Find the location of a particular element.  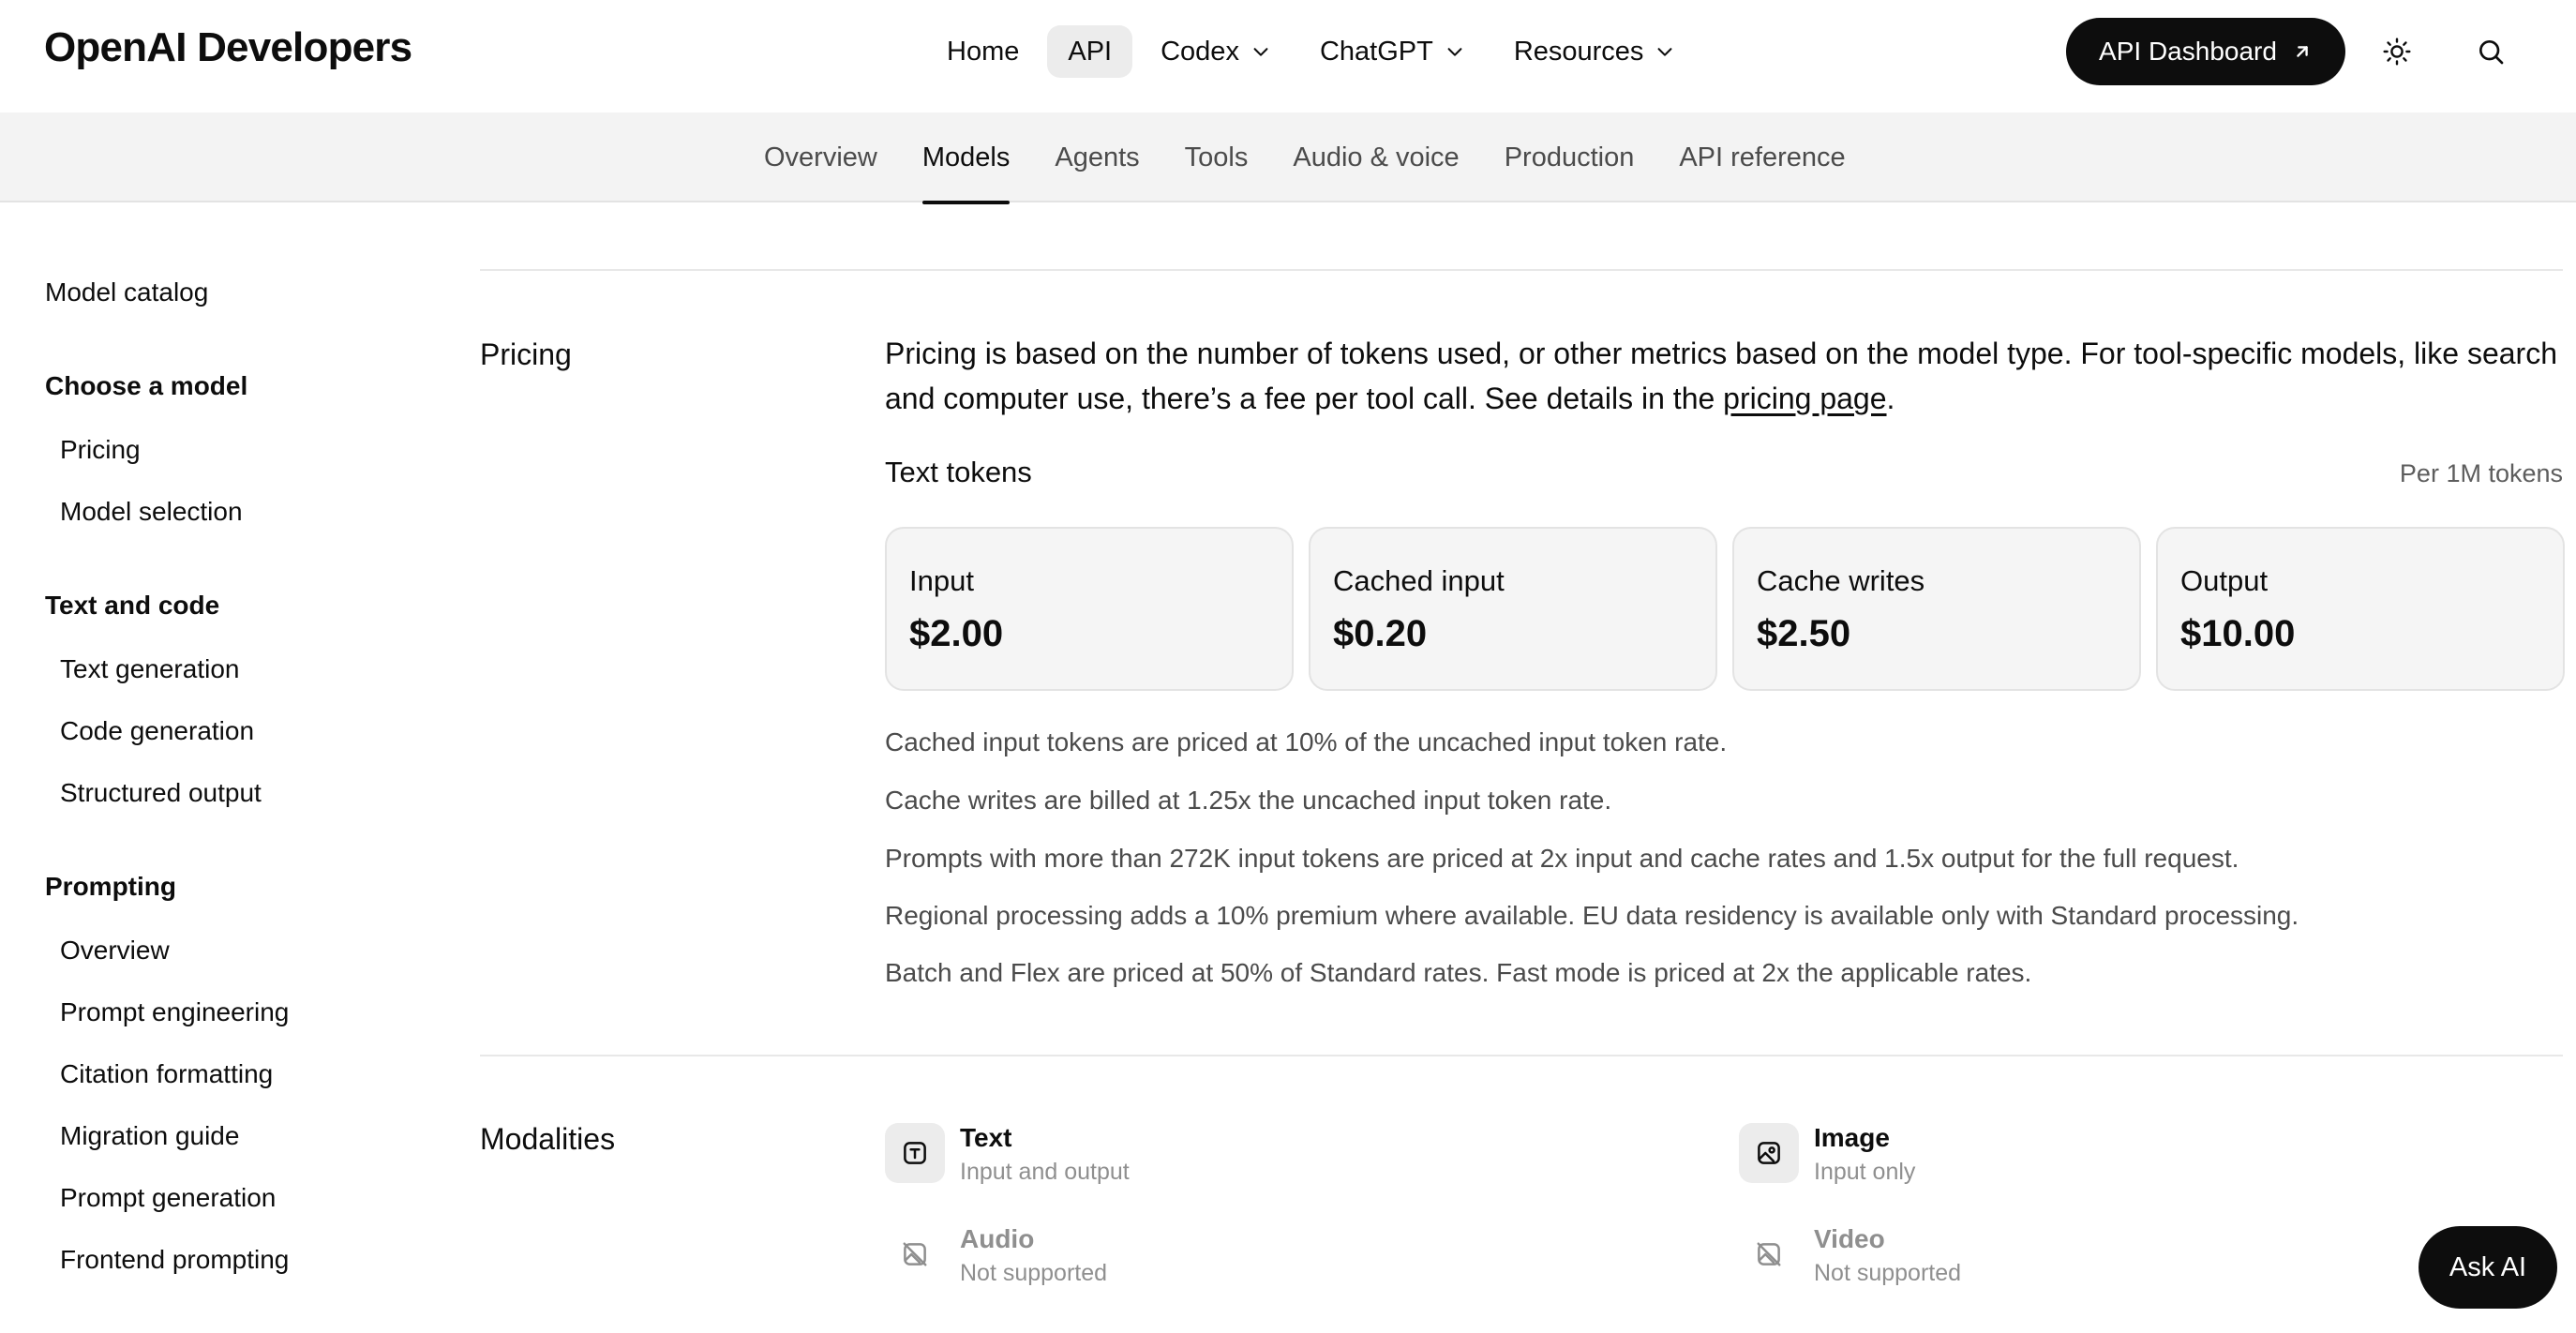

price-card-label: Cache writes is located at coordinates (1841, 580).